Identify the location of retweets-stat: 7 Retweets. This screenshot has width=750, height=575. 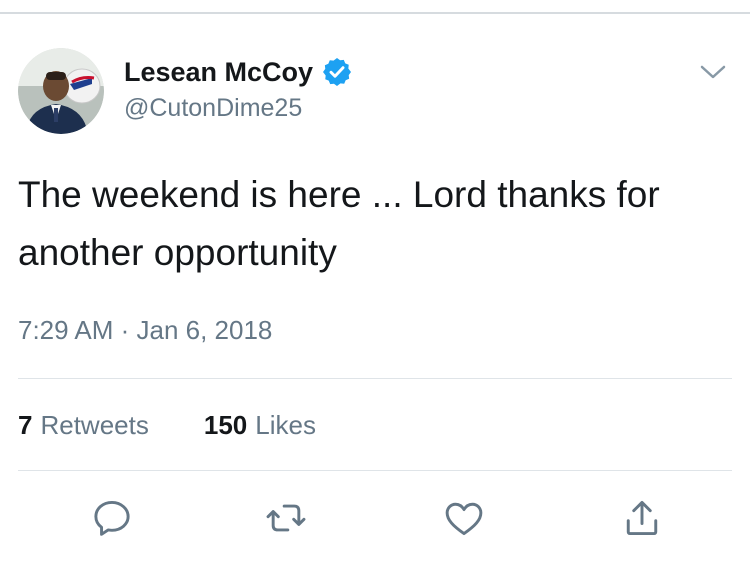
(83, 425).